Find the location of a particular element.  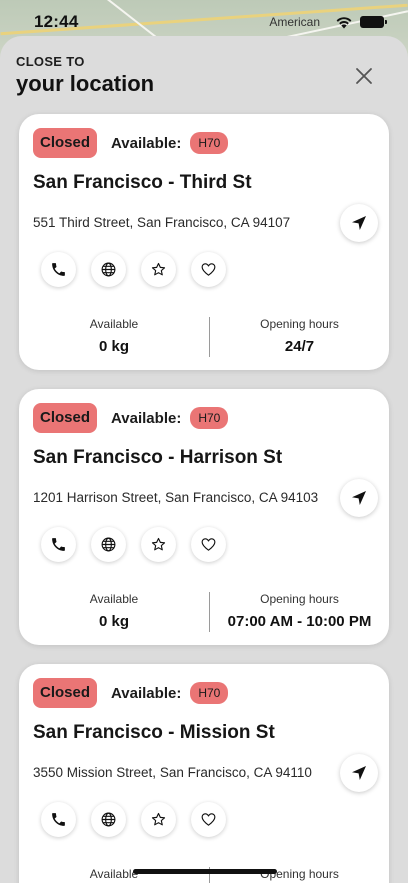

battery-icon is located at coordinates (373, 22).